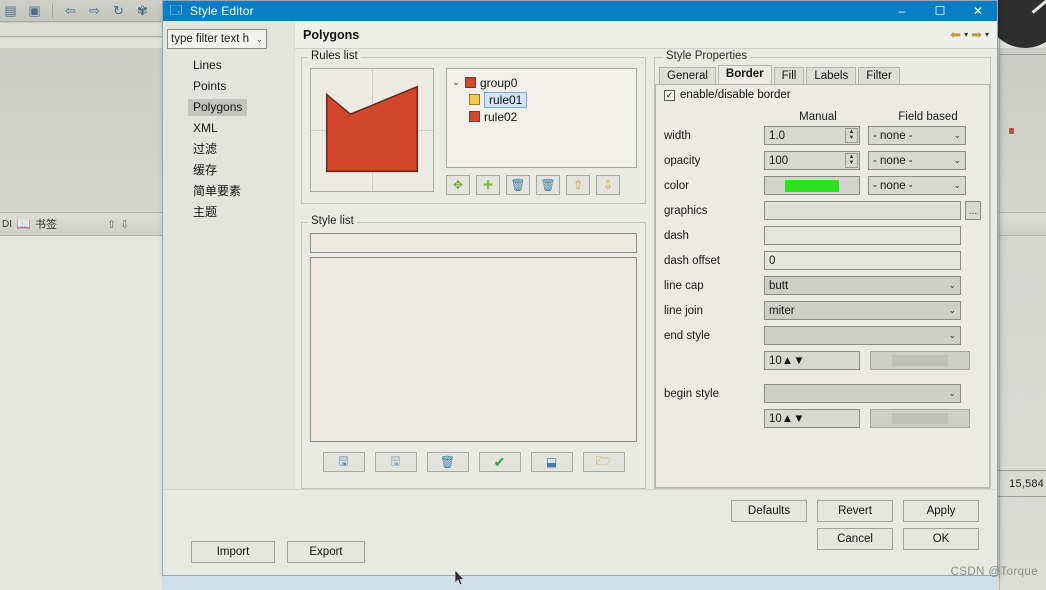  Describe the element at coordinates (862, 393) in the screenshot. I see `begin-style-select: ⌄` at that location.